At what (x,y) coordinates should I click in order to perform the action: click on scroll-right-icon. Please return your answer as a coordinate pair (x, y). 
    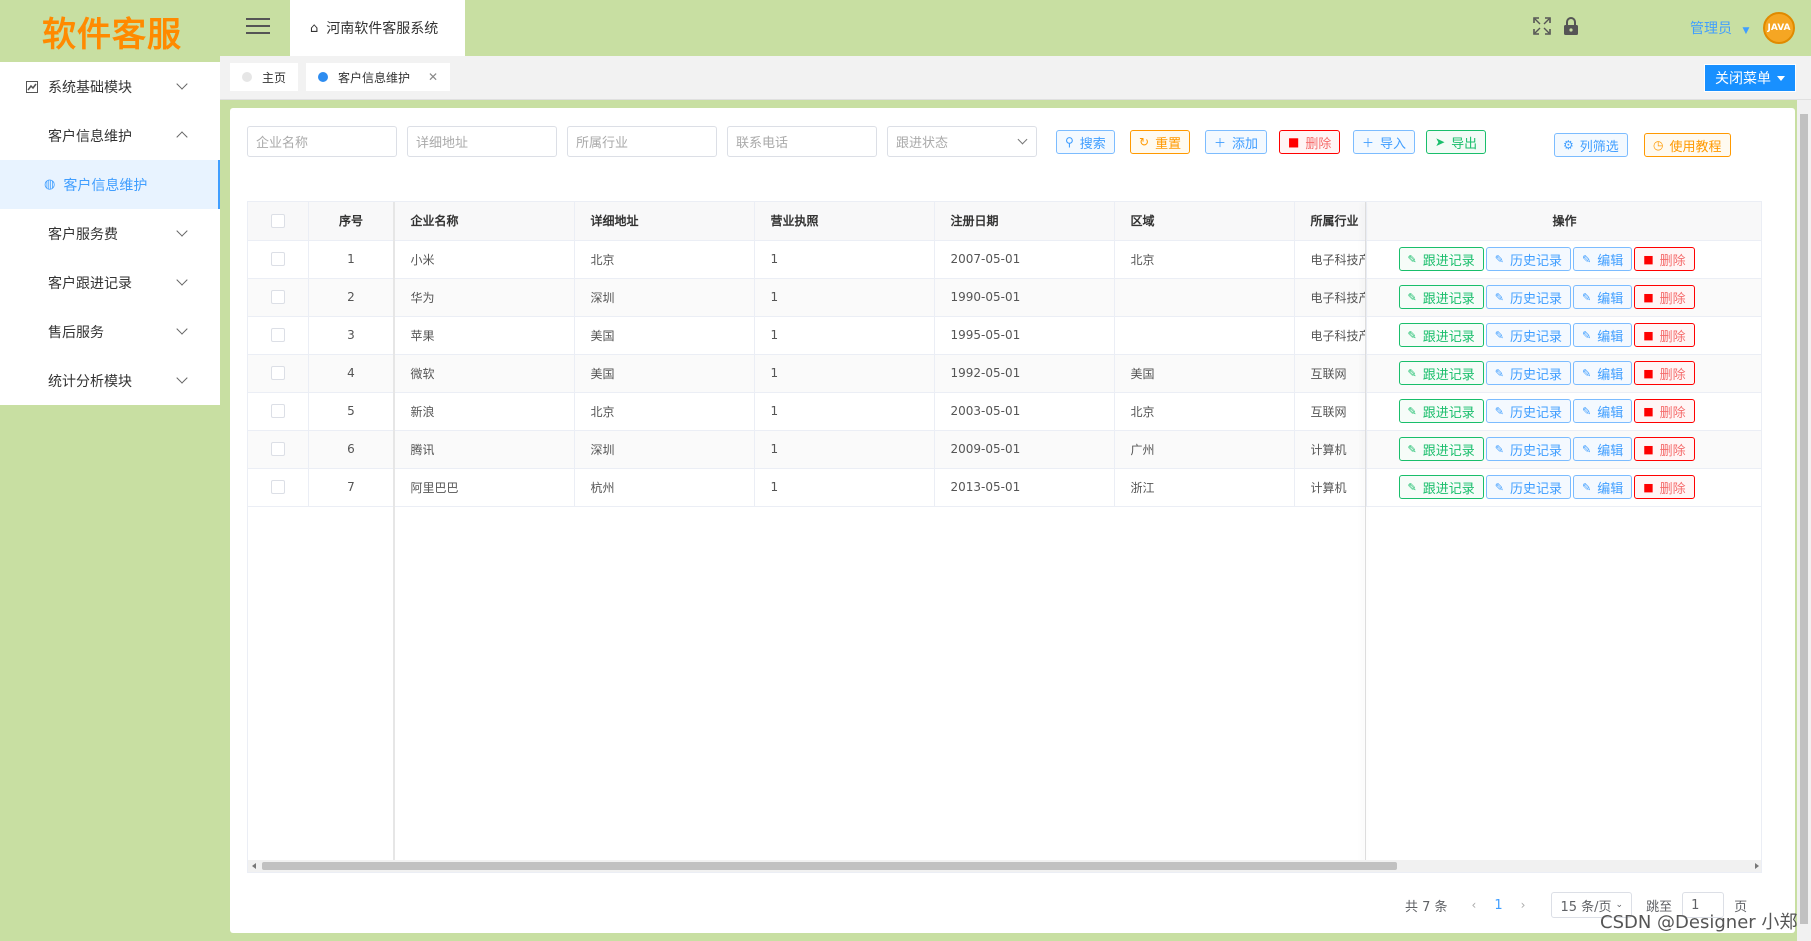
    Looking at the image, I should click on (1757, 866).